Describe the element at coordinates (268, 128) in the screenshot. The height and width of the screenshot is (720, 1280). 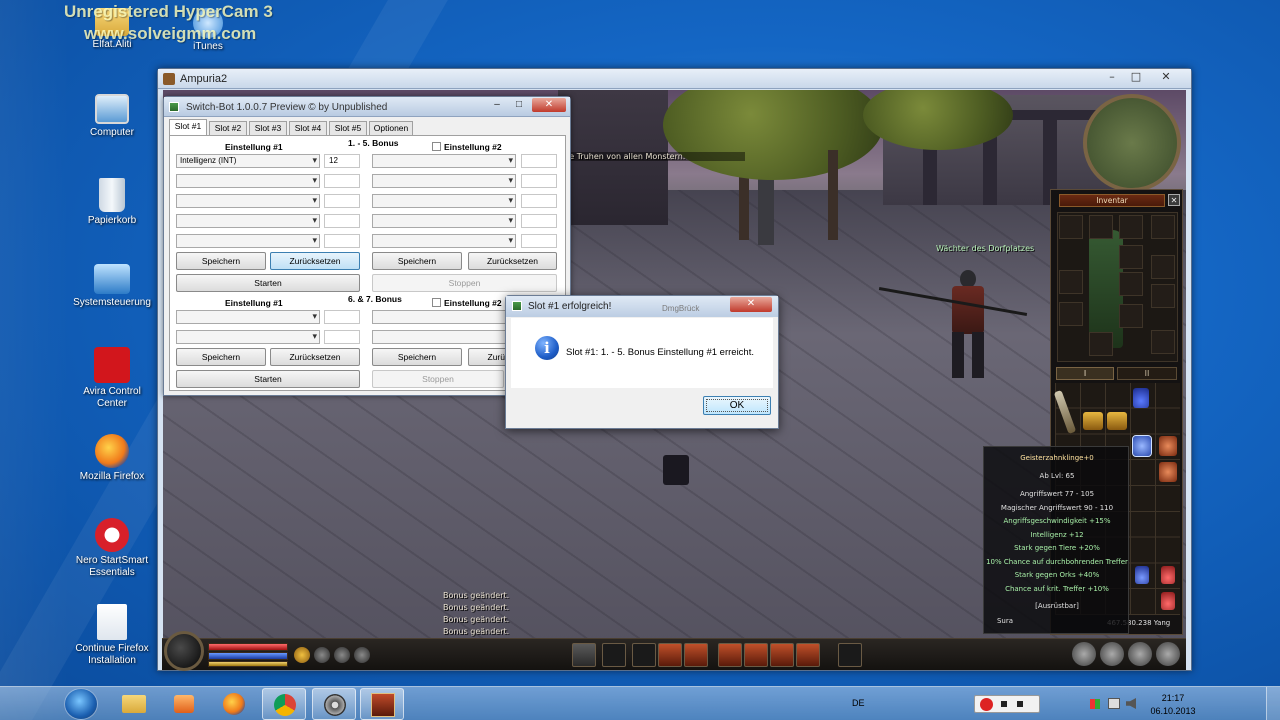
I see `tab-slot-3: Slot #3` at that location.